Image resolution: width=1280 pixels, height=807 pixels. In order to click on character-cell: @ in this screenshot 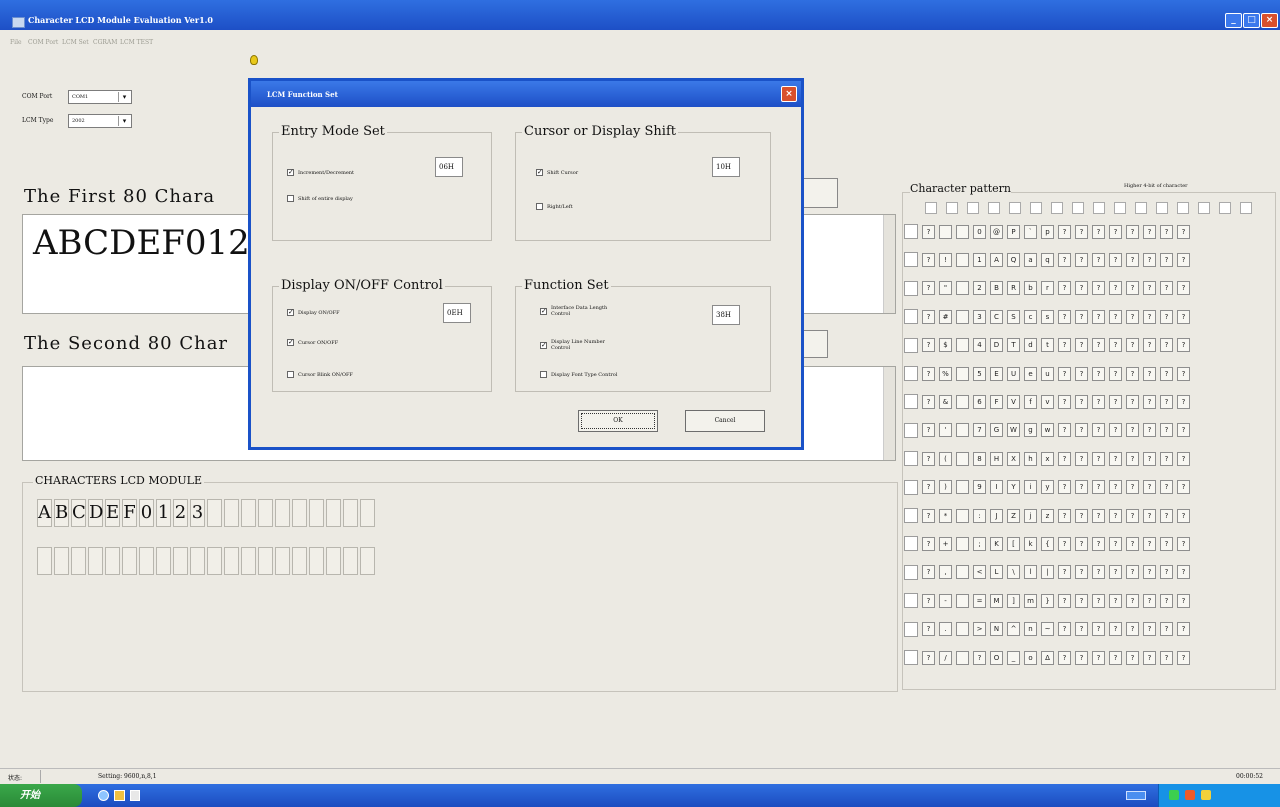, I will do `click(996, 231)`.